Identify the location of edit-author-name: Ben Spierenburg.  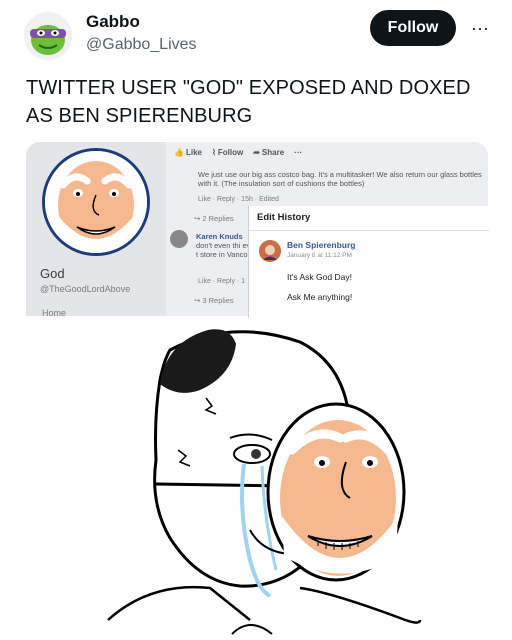
(321, 245).